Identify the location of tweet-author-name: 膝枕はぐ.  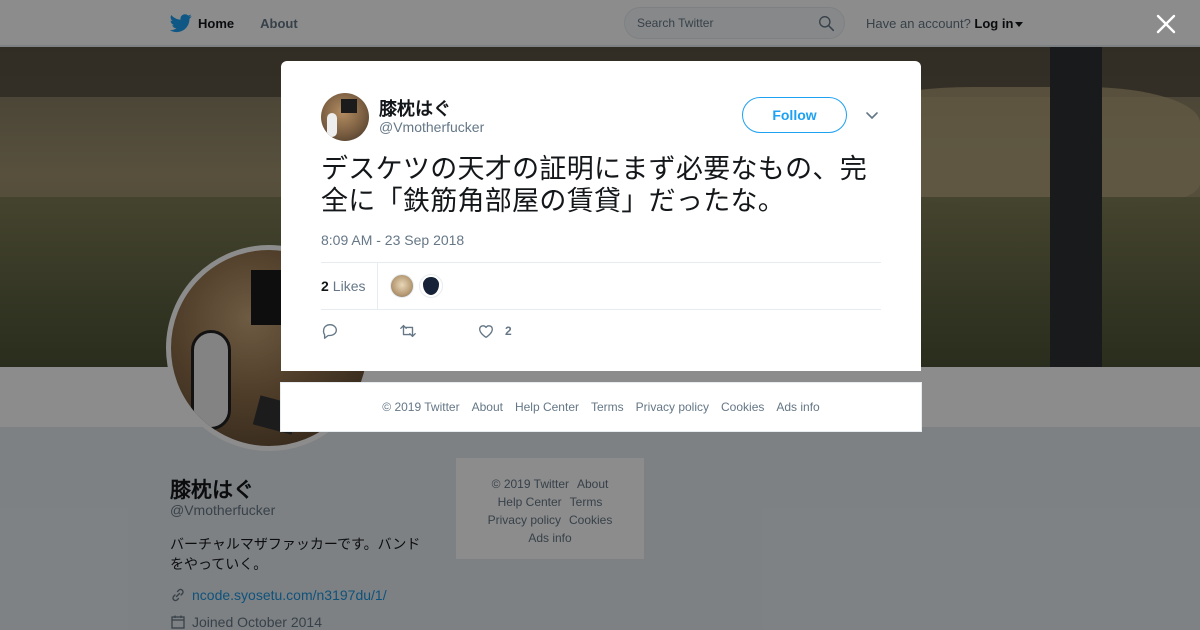
(415, 108).